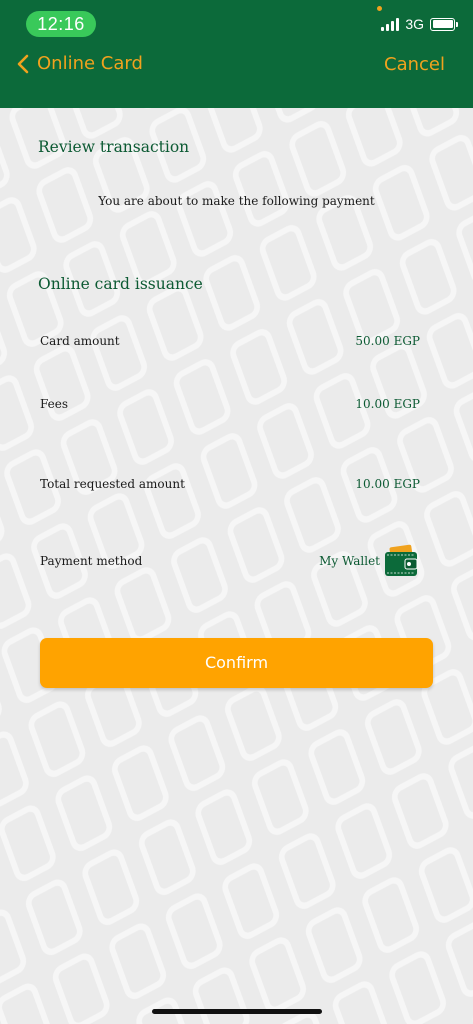 The image size is (473, 1024). I want to click on review-title: Review transaction, so click(114, 147).